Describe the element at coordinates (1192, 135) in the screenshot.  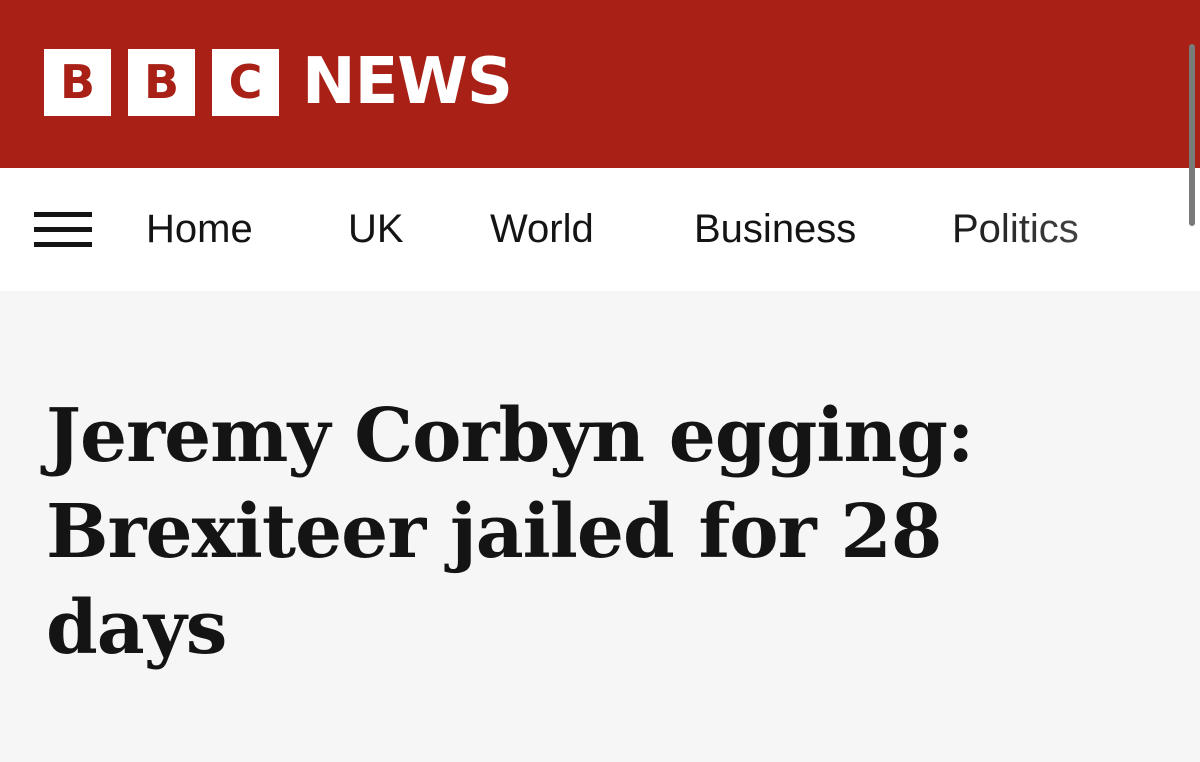
I see `scrollbar-thumb` at that location.